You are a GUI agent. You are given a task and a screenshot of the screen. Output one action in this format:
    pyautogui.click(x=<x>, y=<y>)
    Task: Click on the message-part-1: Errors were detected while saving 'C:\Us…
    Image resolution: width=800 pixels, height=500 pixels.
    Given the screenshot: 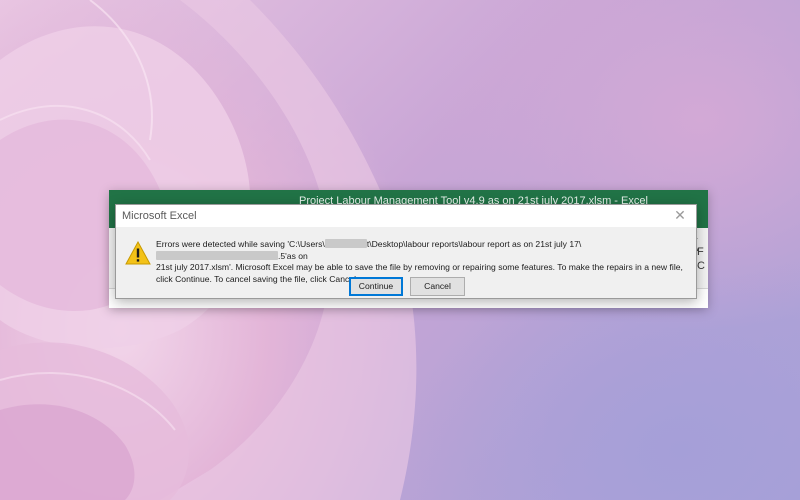 What is the action you would take?
    pyautogui.click(x=240, y=244)
    